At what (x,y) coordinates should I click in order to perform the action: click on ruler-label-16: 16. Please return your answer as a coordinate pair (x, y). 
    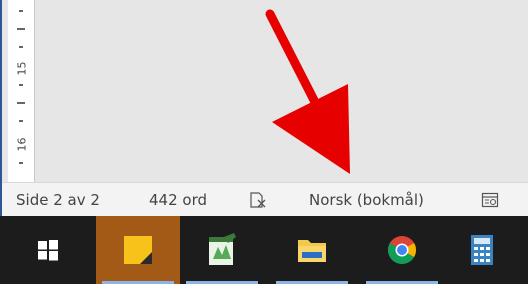
    Looking at the image, I should click on (22, 144).